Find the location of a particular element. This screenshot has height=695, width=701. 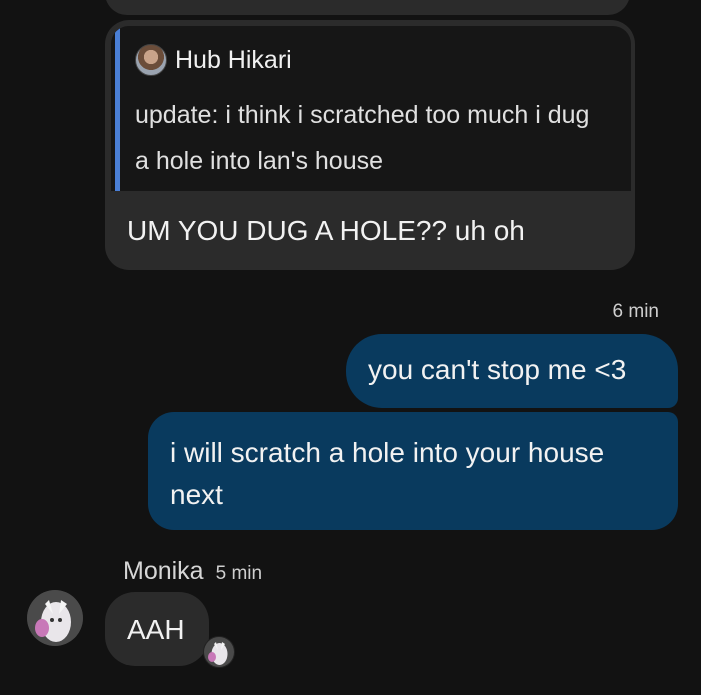

message-text: you can't stop me <3 is located at coordinates (497, 369).